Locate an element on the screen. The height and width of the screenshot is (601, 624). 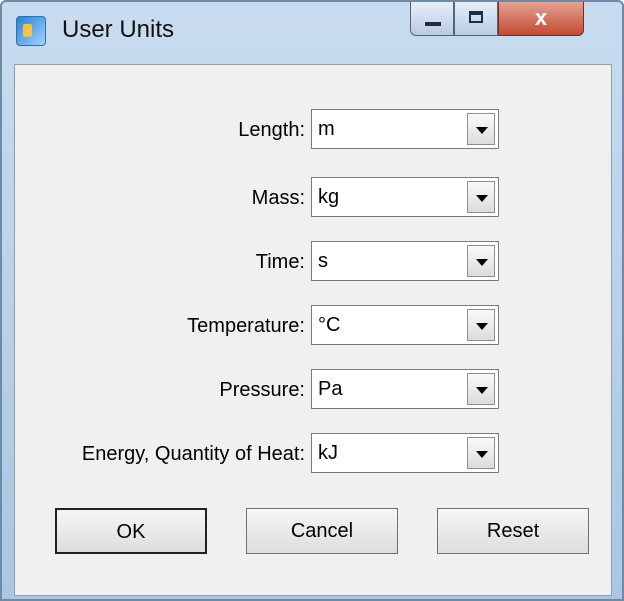
time-row: Time: s is located at coordinates (313, 263).